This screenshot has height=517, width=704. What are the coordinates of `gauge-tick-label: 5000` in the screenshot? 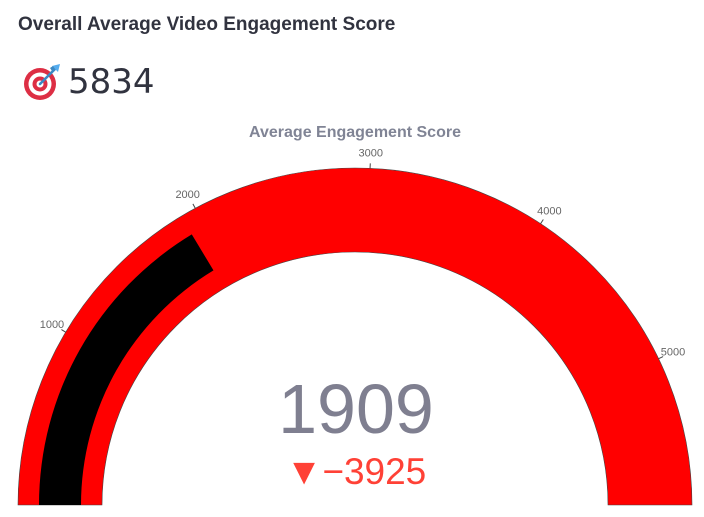 It's located at (673, 353).